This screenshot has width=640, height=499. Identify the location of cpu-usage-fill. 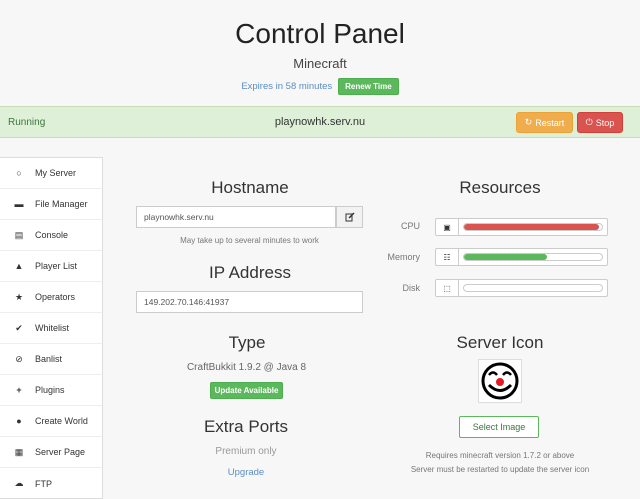
(532, 227).